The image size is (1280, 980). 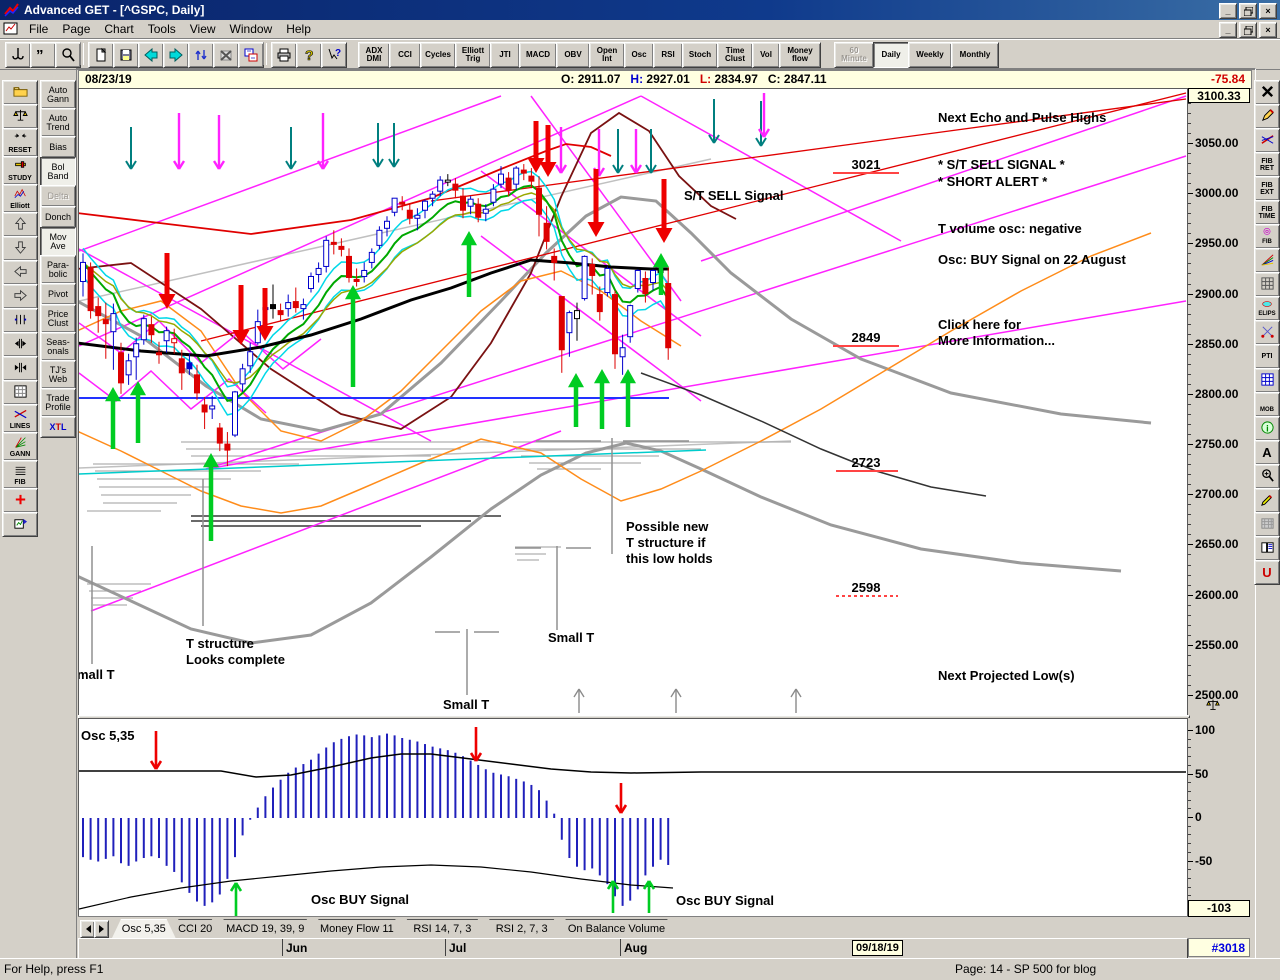 What do you see at coordinates (58, 346) in the screenshot?
I see `tool-seas-onals: Seas- onals` at bounding box center [58, 346].